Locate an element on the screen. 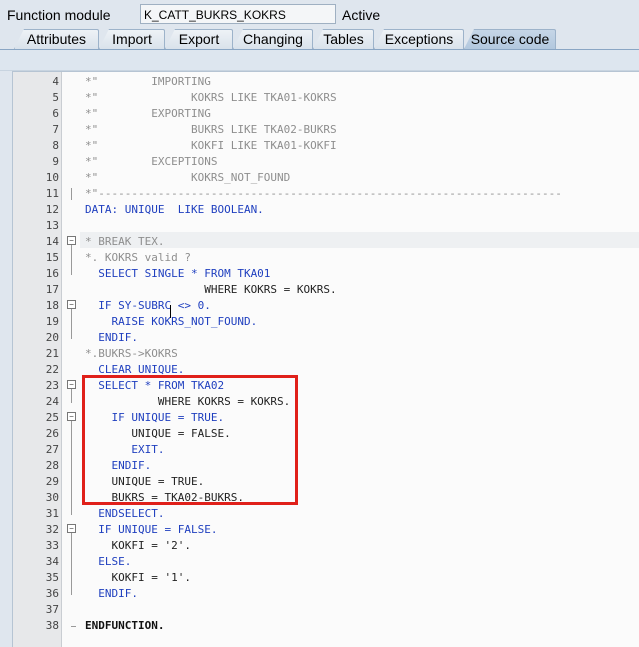 The image size is (639, 647). code-text: *.BUKRS->KOKRS is located at coordinates (131, 353).